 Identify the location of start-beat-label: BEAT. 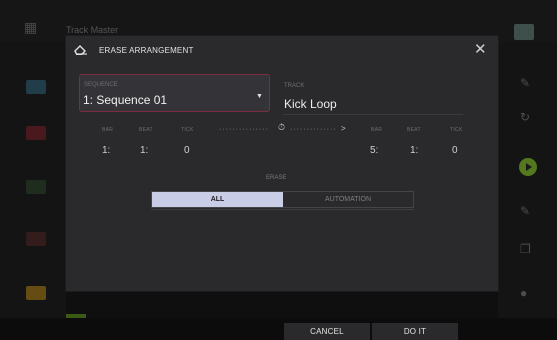
(146, 130).